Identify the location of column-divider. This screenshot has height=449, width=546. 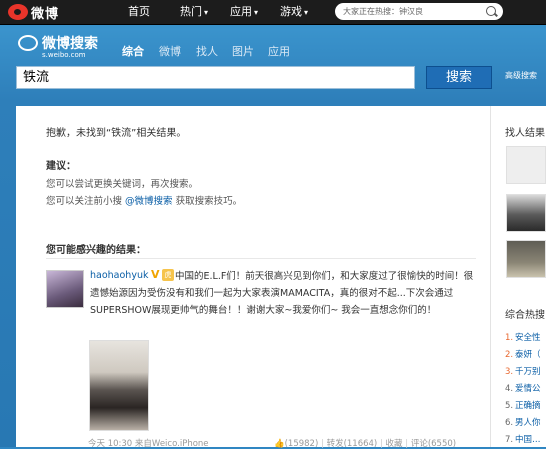
(490, 276).